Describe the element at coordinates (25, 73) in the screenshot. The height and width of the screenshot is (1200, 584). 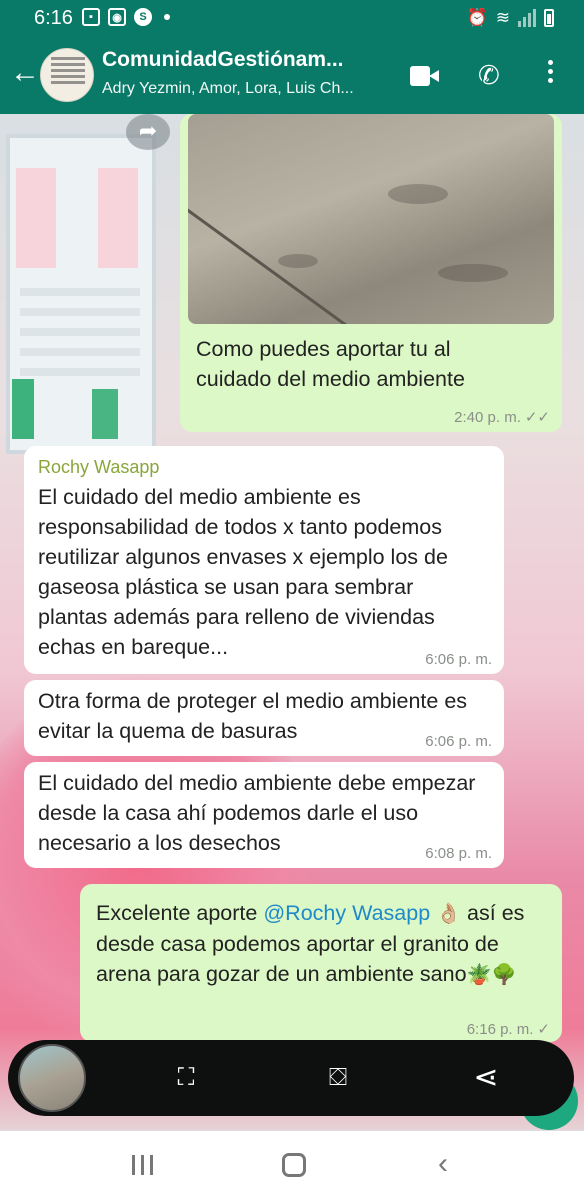
I see `back-arrow-icon: ←` at that location.